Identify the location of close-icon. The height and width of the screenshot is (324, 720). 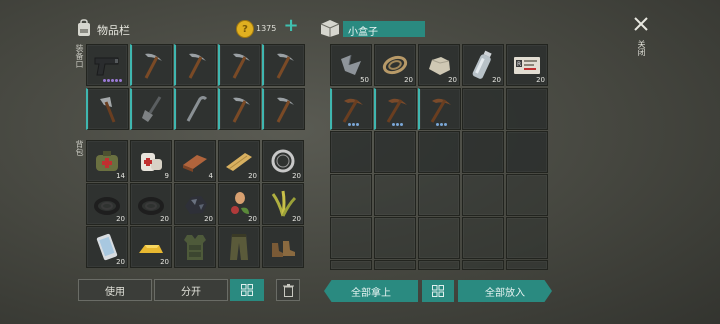
(641, 24).